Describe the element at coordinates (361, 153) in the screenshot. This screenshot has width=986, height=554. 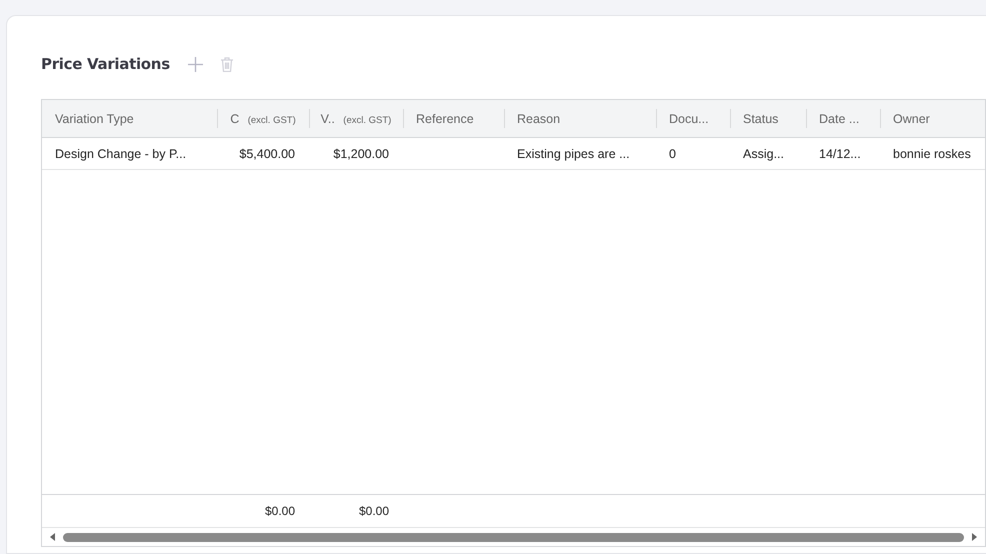
I see `table-cell: $1,200.00` at that location.